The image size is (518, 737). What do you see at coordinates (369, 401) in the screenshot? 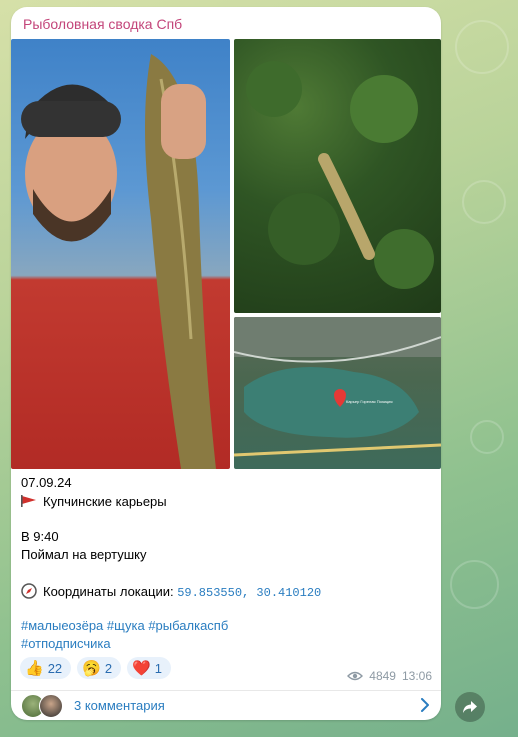
I see `map-place-label: Карьер Горелая Позиция` at bounding box center [369, 401].